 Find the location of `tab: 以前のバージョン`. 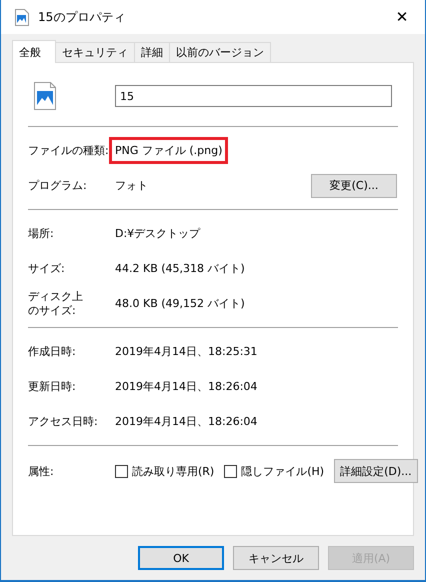

tab: 以前のバージョン is located at coordinates (220, 52).